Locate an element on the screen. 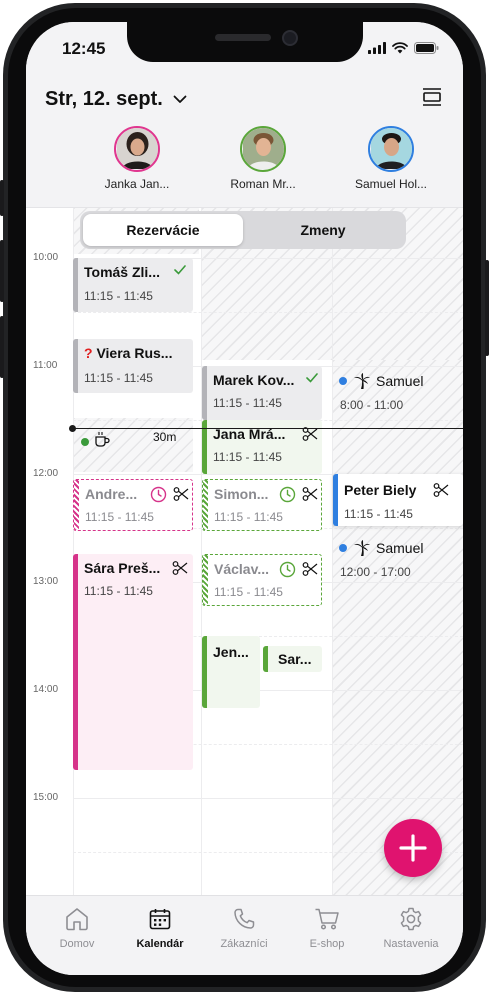 Image resolution: width=489 pixels, height=995 pixels. event-viera: ? Viera Rus... 11:15 - 11:45 is located at coordinates (133, 366).